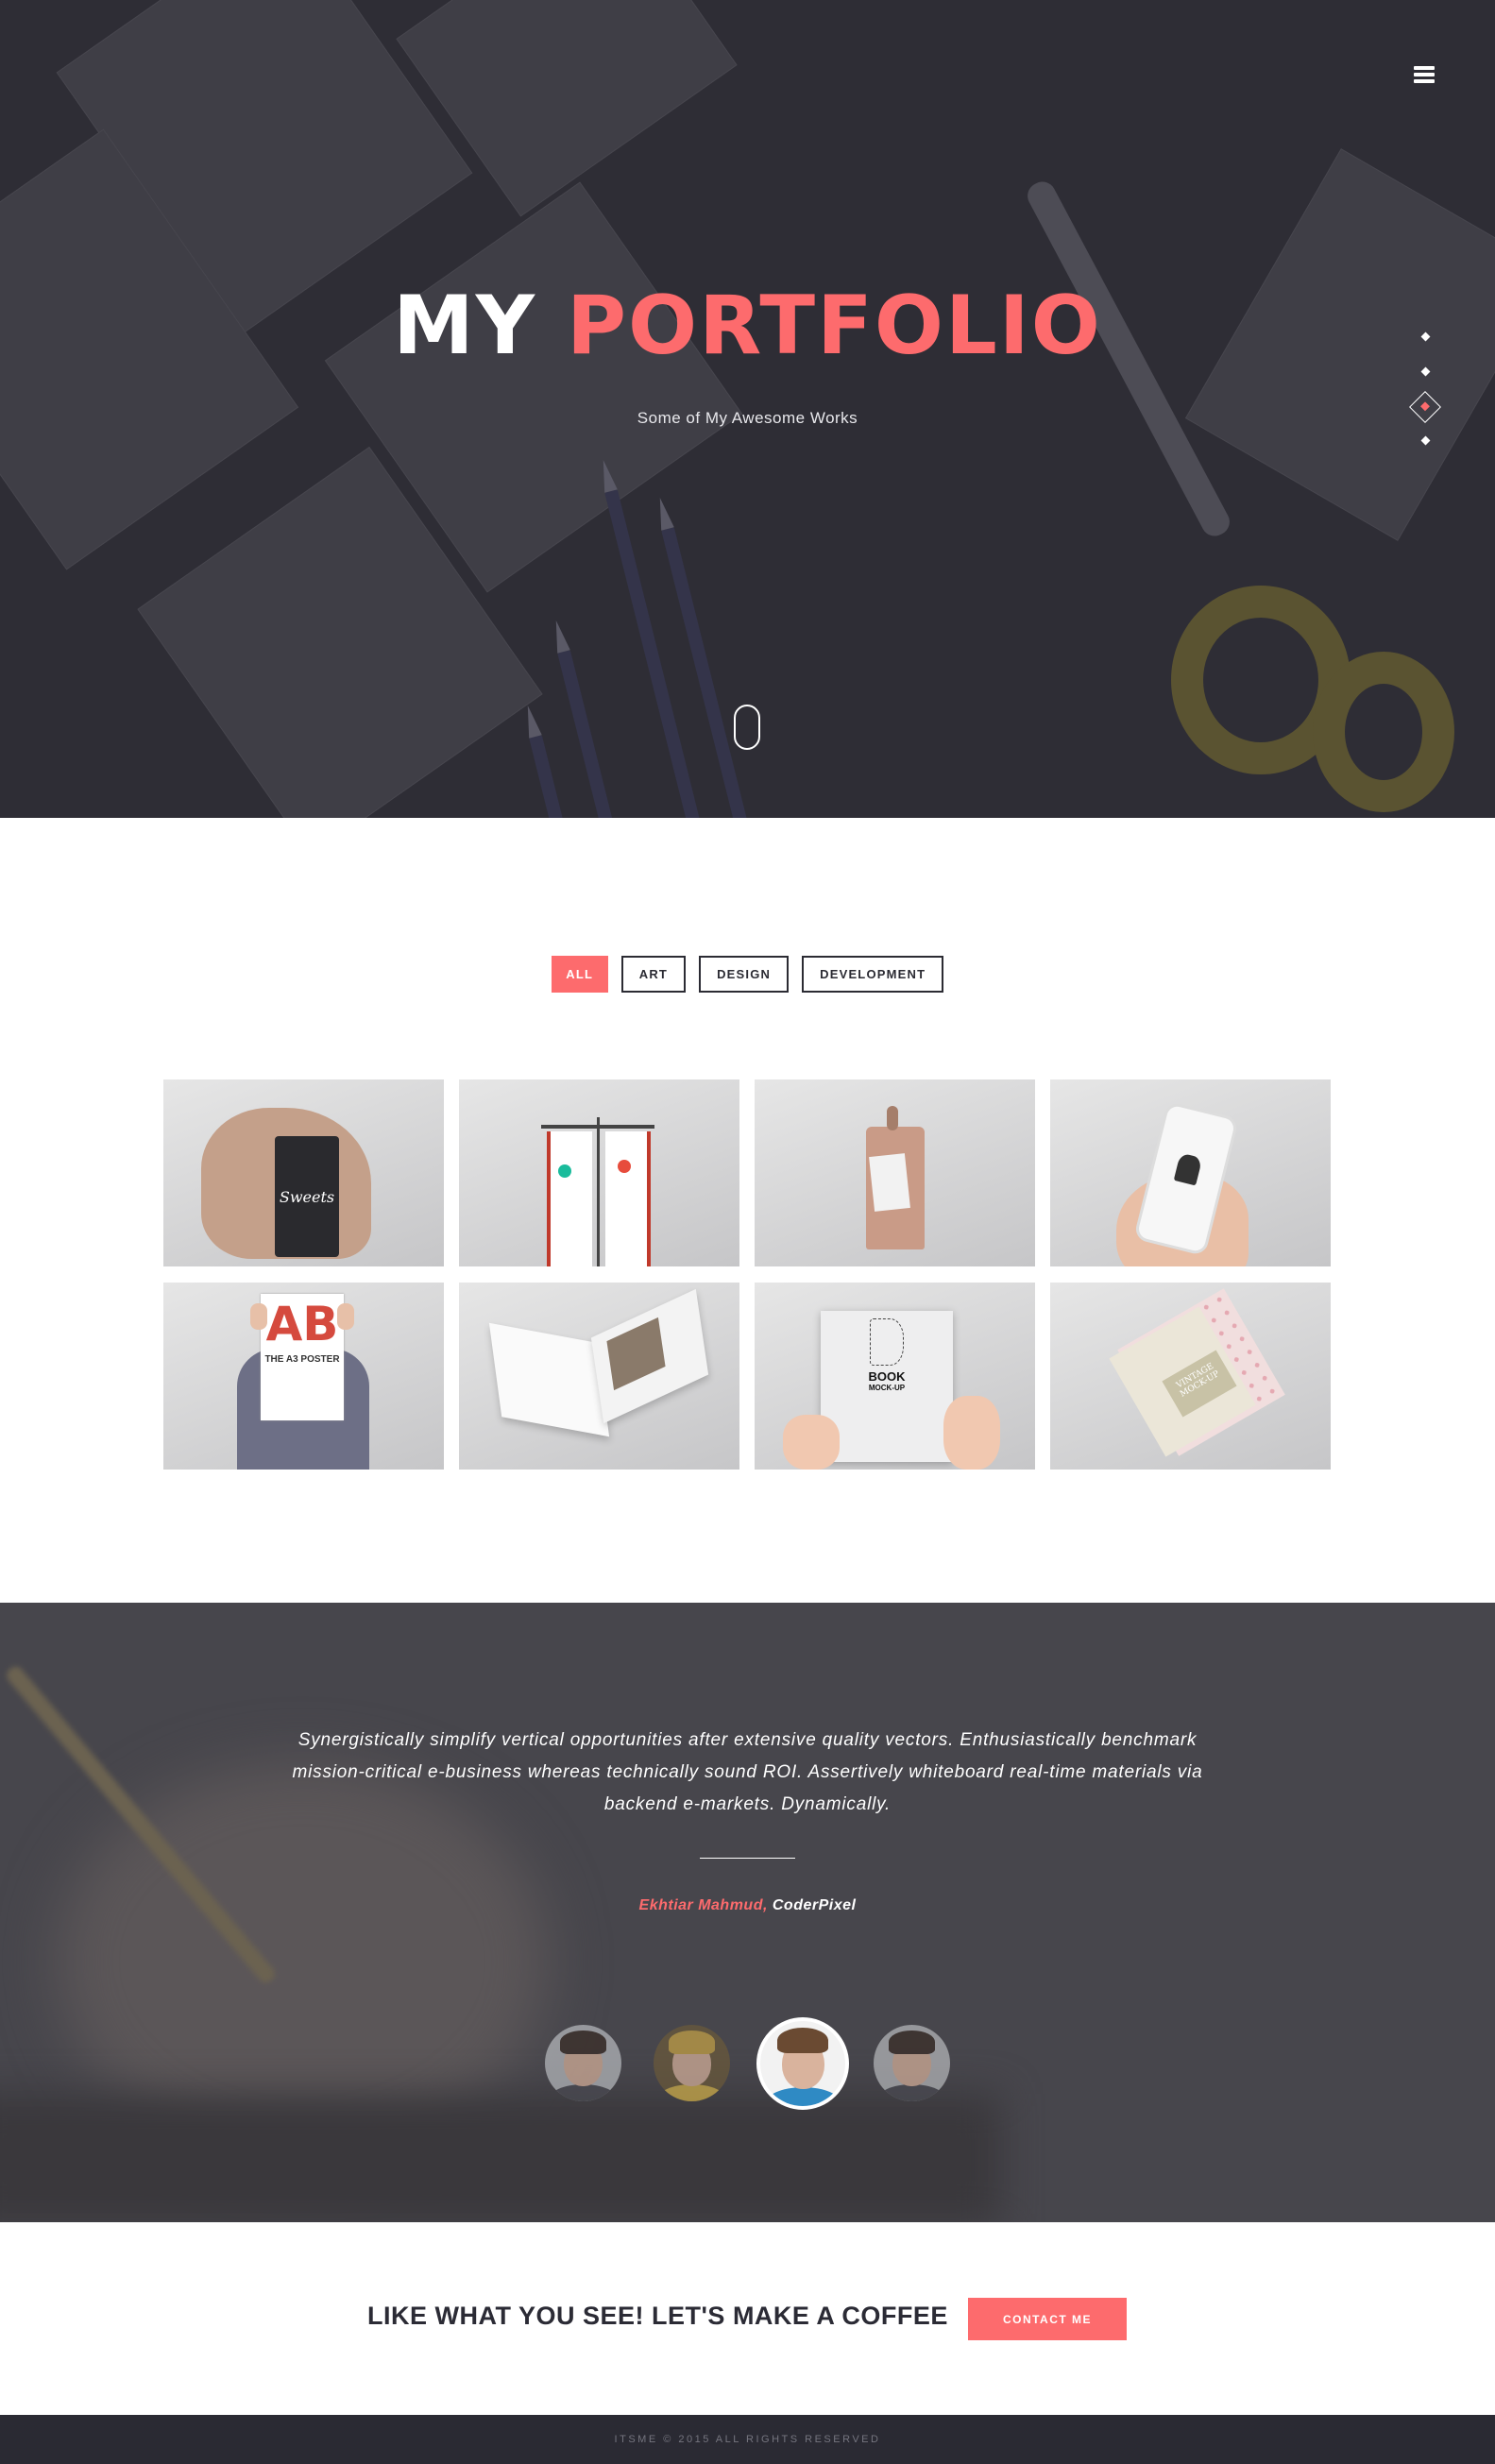  I want to click on portfolio-item-book-mockup: BOOK MOCK-UP, so click(895, 1376).